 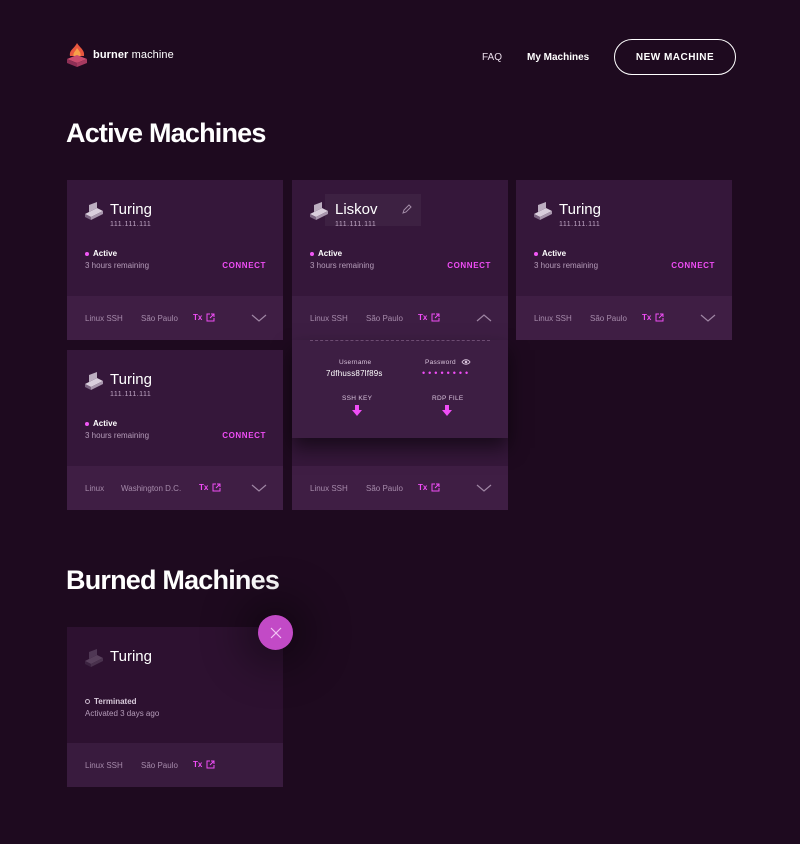 What do you see at coordinates (447, 411) in the screenshot?
I see `rdp-file-download-icon` at bounding box center [447, 411].